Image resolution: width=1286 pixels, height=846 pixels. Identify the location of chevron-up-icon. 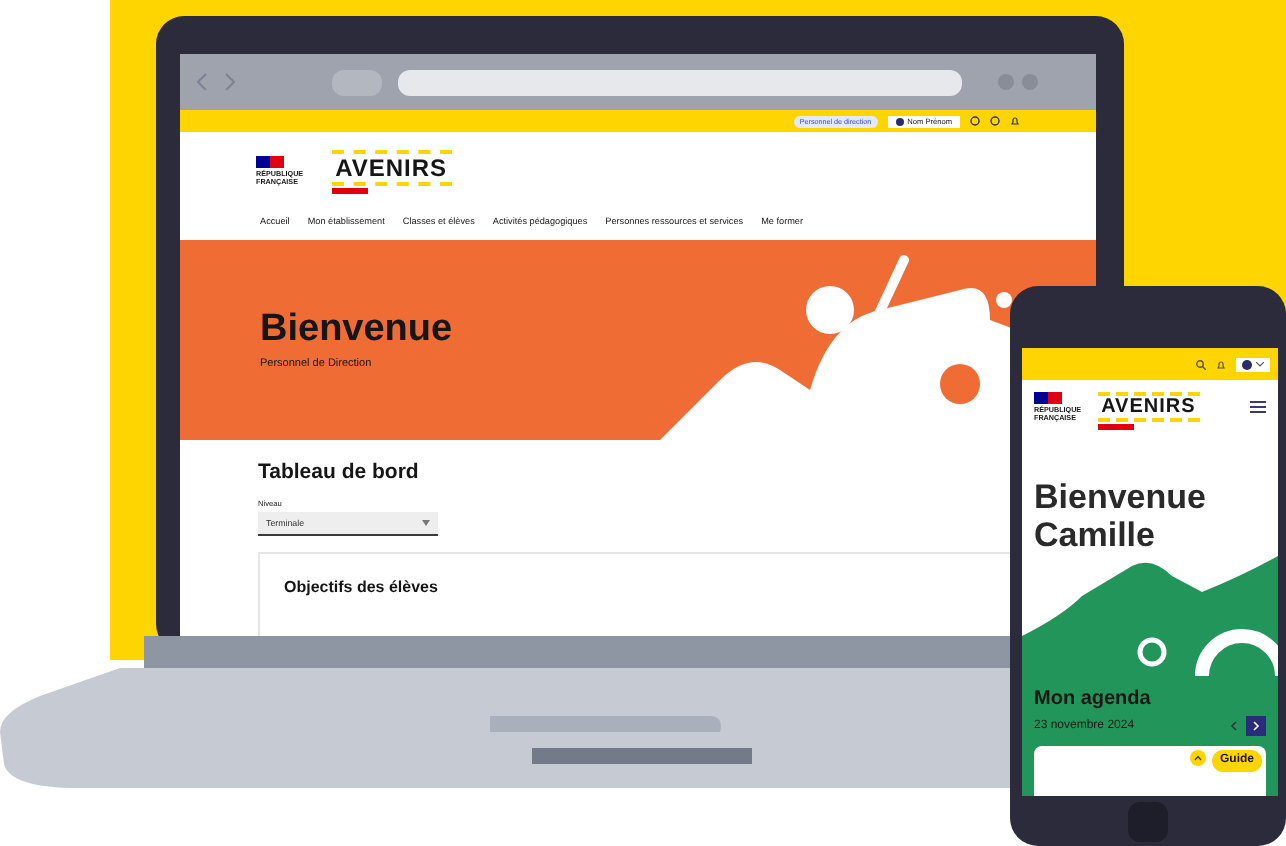
(1197, 758).